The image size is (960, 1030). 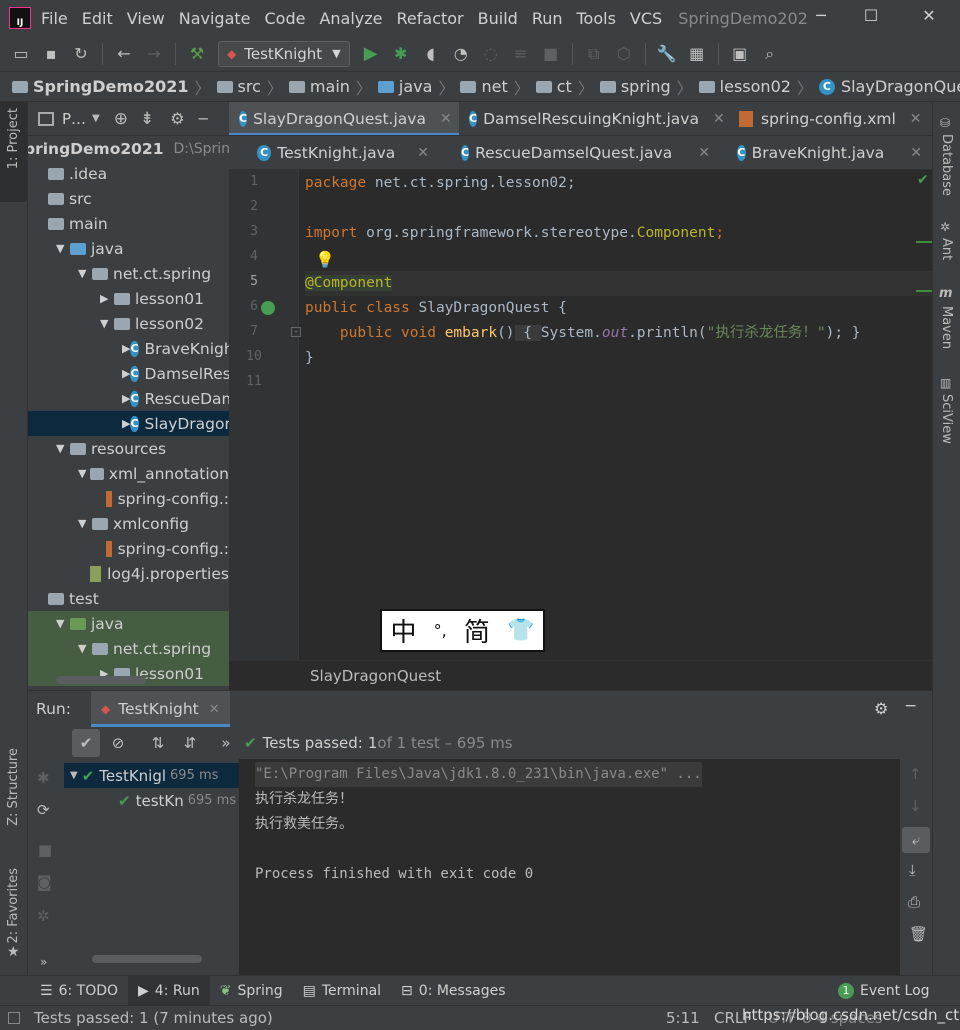 I want to click on tree-item: ▼ java, so click(x=128, y=623).